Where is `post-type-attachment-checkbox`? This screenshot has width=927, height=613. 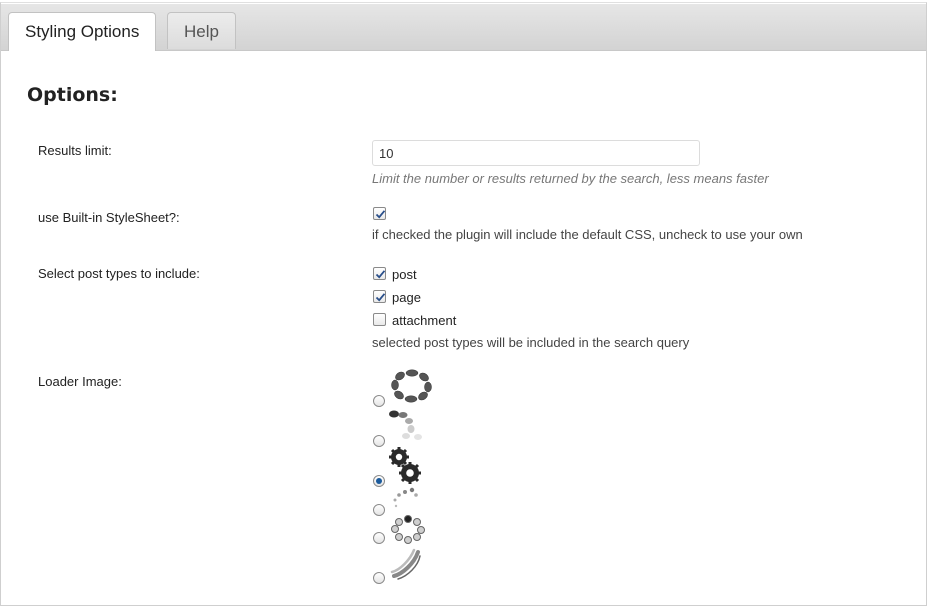 post-type-attachment-checkbox is located at coordinates (379, 319).